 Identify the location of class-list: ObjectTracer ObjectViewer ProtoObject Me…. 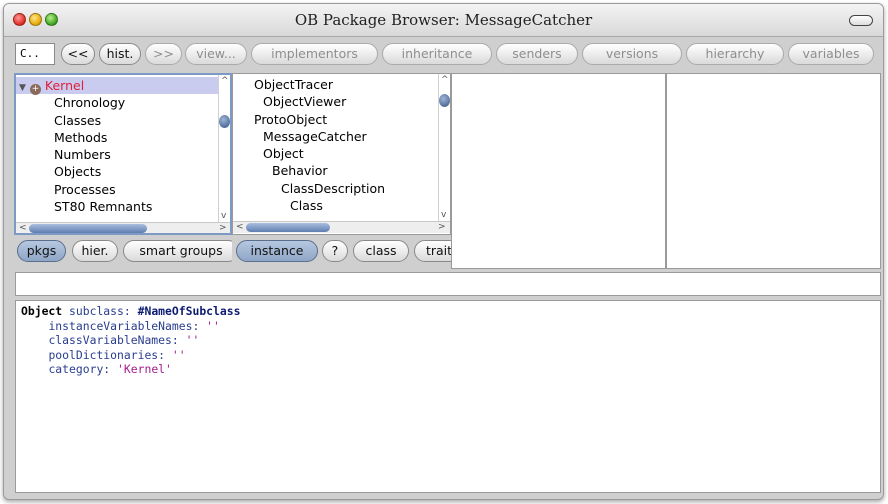
(309, 145).